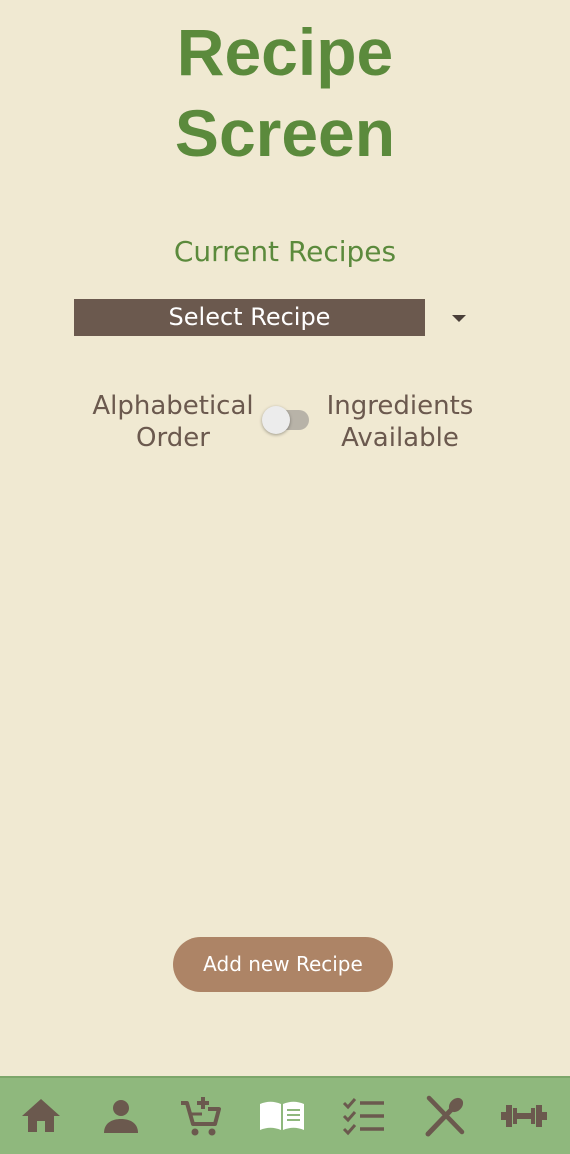 This screenshot has height=1154, width=570. I want to click on profile-icon, so click(121, 1116).